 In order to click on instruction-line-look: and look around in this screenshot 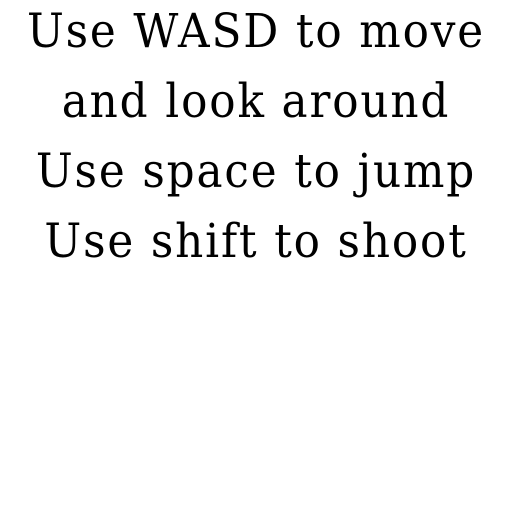, I will do `click(256, 101)`.